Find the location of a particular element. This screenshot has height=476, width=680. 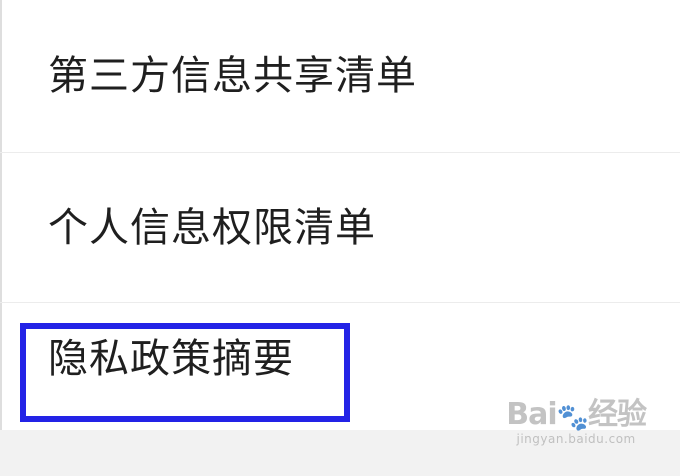

watermark-domain: jingyan.baidu.com is located at coordinates (576, 439).